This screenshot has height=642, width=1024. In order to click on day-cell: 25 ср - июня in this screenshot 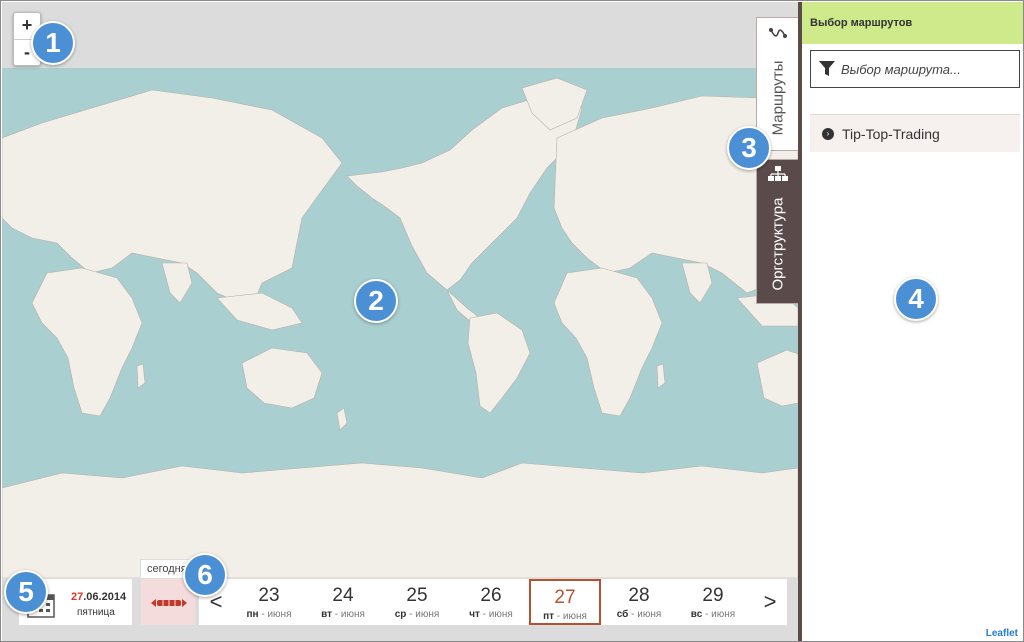, I will do `click(417, 602)`.